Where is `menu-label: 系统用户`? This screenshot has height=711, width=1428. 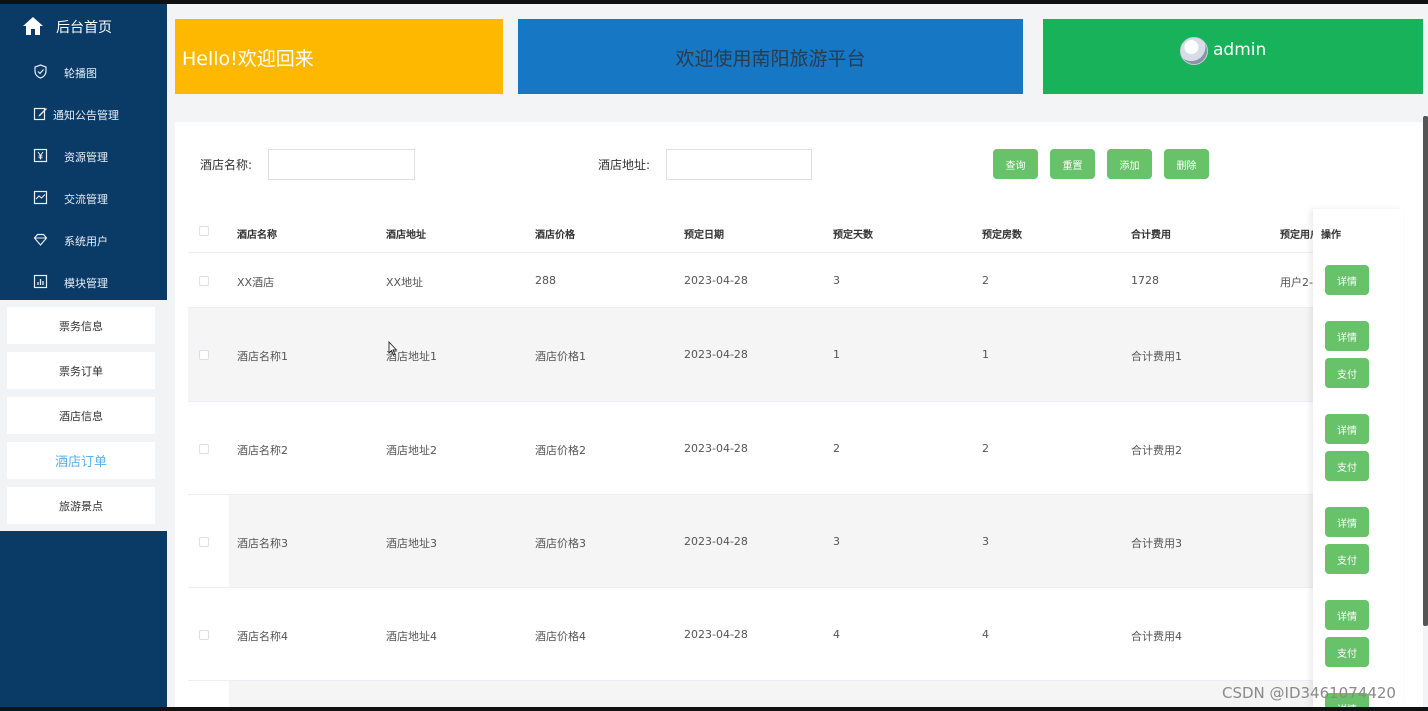 menu-label: 系统用户 is located at coordinates (86, 241).